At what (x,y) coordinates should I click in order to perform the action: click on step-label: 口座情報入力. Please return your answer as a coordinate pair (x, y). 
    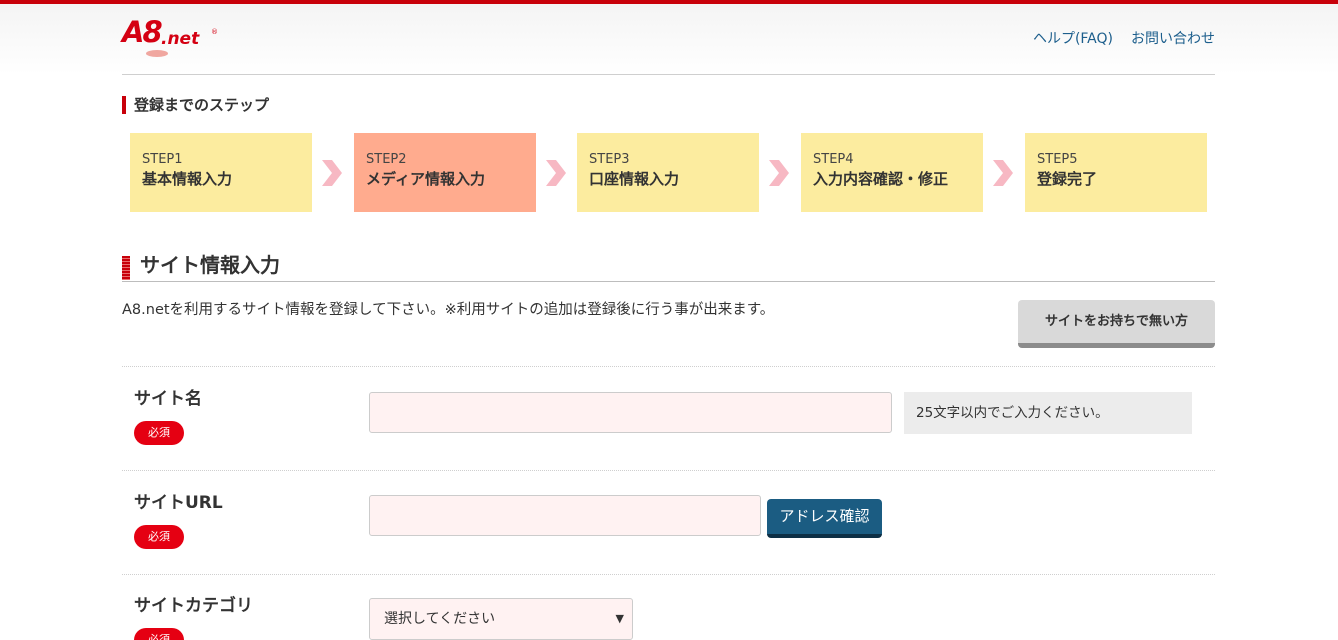
    Looking at the image, I should click on (634, 179).